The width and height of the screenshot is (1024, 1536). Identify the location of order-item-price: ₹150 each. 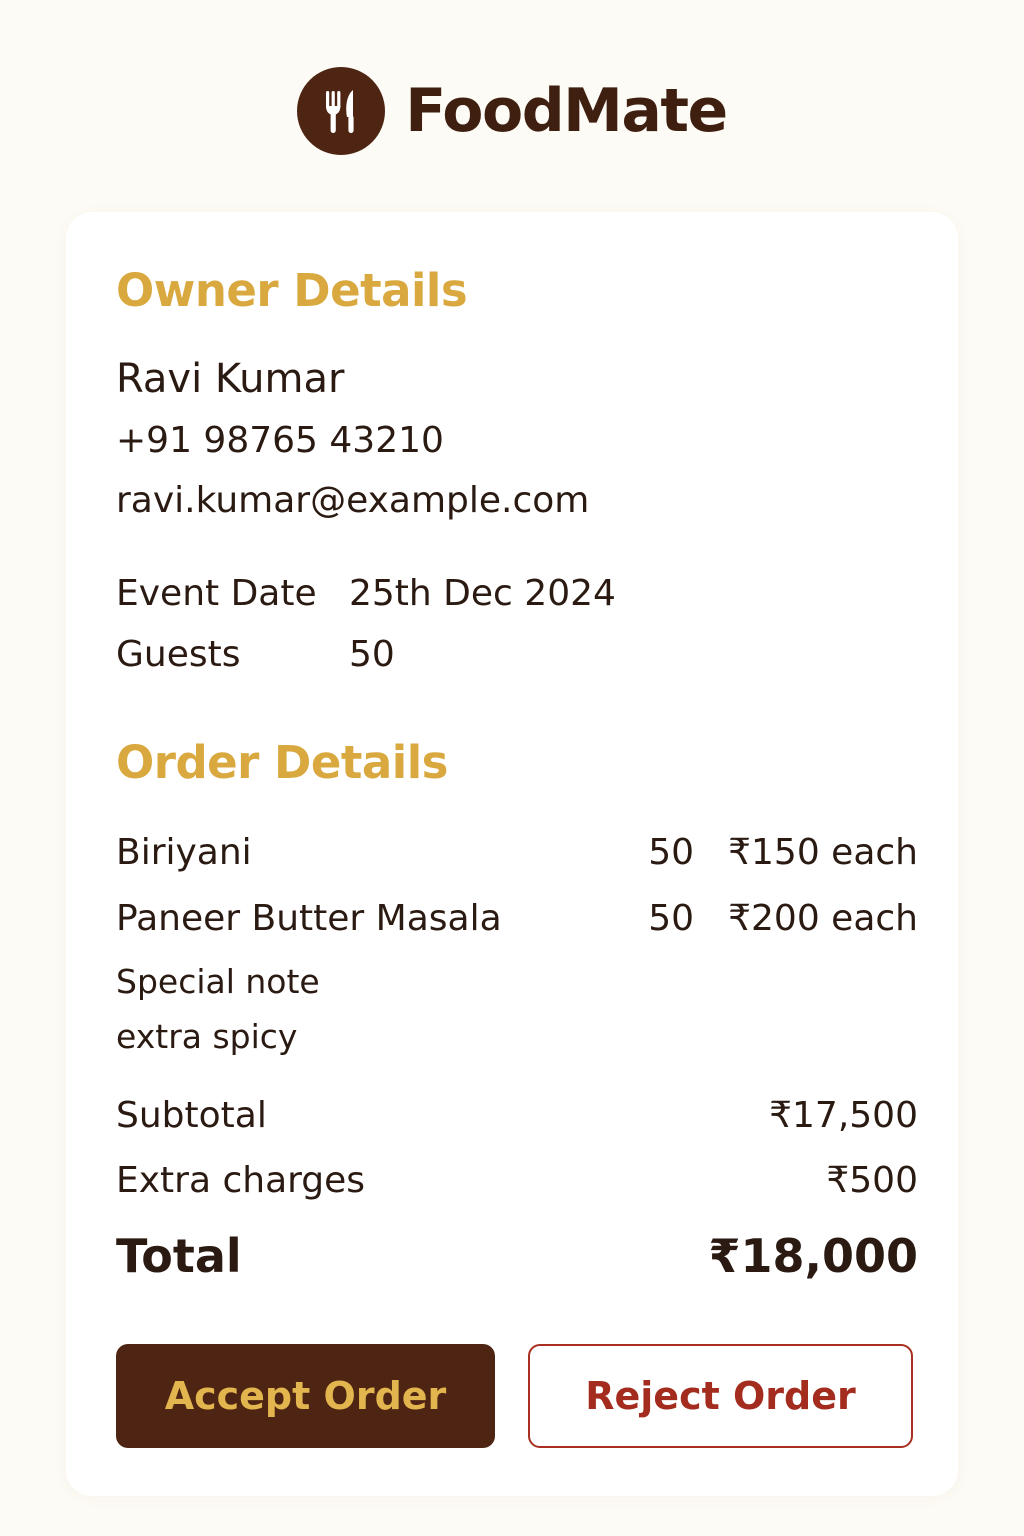
(823, 852).